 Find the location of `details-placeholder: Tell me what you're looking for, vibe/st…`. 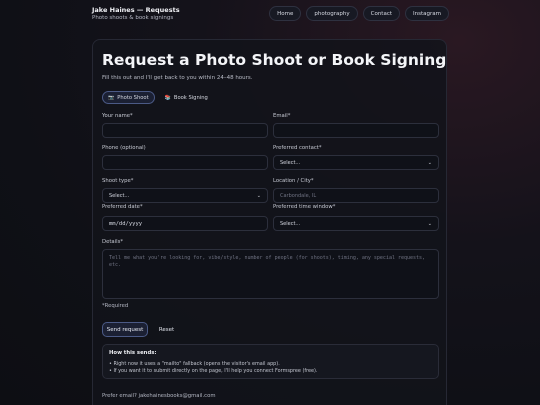

details-placeholder: Tell me what you're looking for, vibe/st… is located at coordinates (267, 261).